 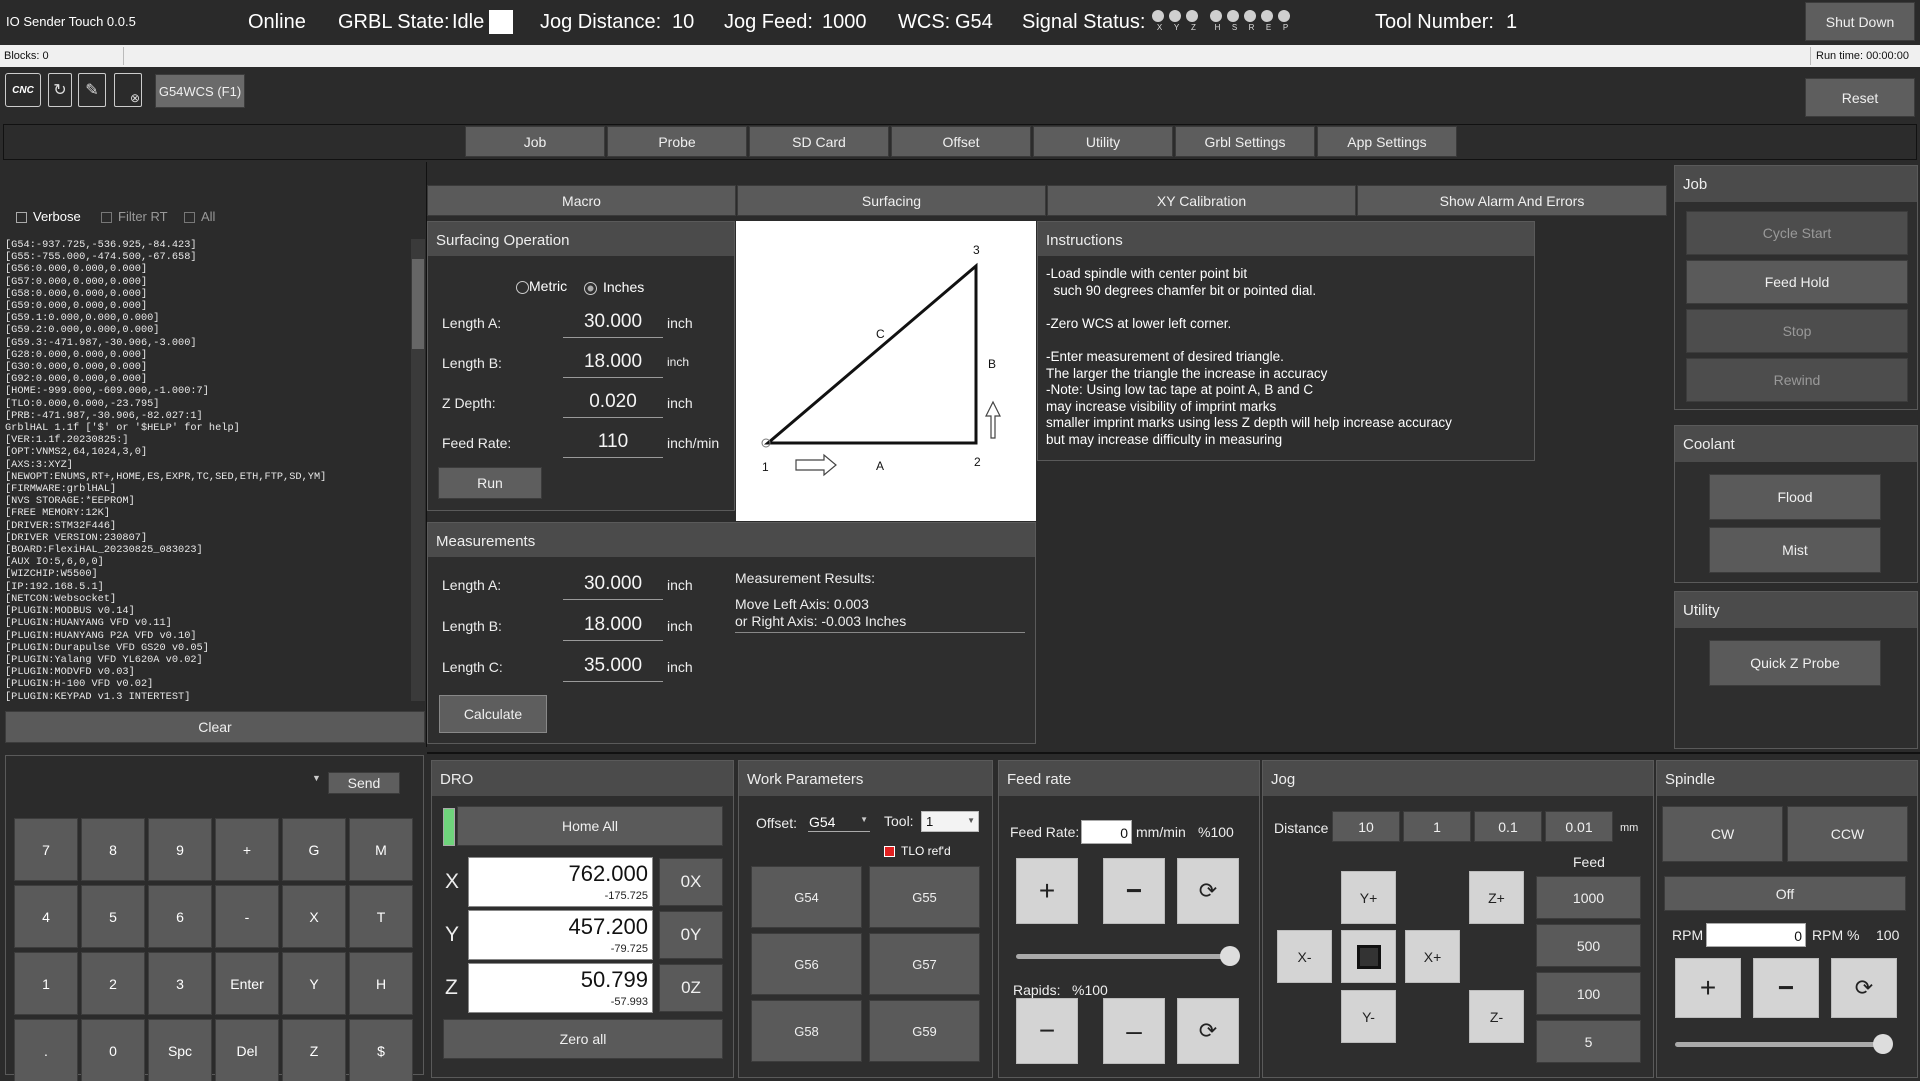 I want to click on keypad-key: -, so click(x=247, y=916).